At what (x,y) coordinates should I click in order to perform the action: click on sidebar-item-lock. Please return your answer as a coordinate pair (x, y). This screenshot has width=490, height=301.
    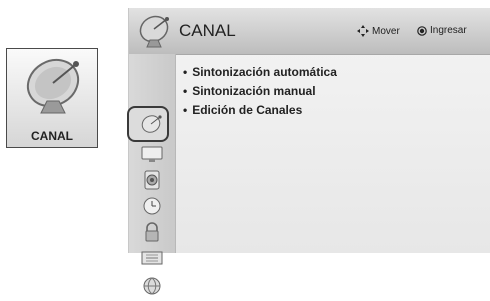
    Looking at the image, I should click on (152, 232).